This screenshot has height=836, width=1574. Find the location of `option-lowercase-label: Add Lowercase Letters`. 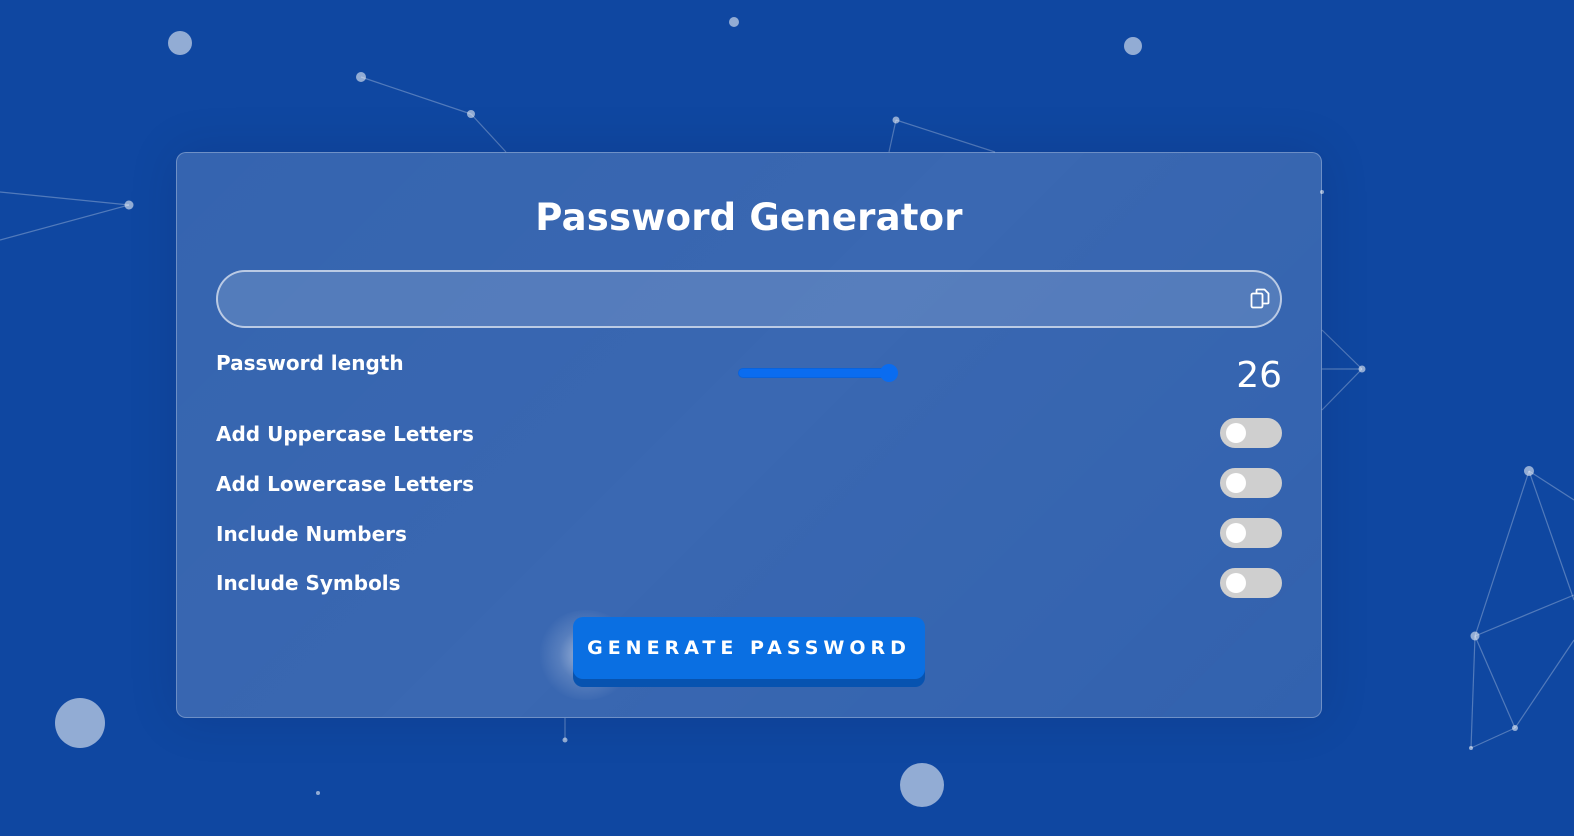

option-lowercase-label: Add Lowercase Letters is located at coordinates (345, 484).